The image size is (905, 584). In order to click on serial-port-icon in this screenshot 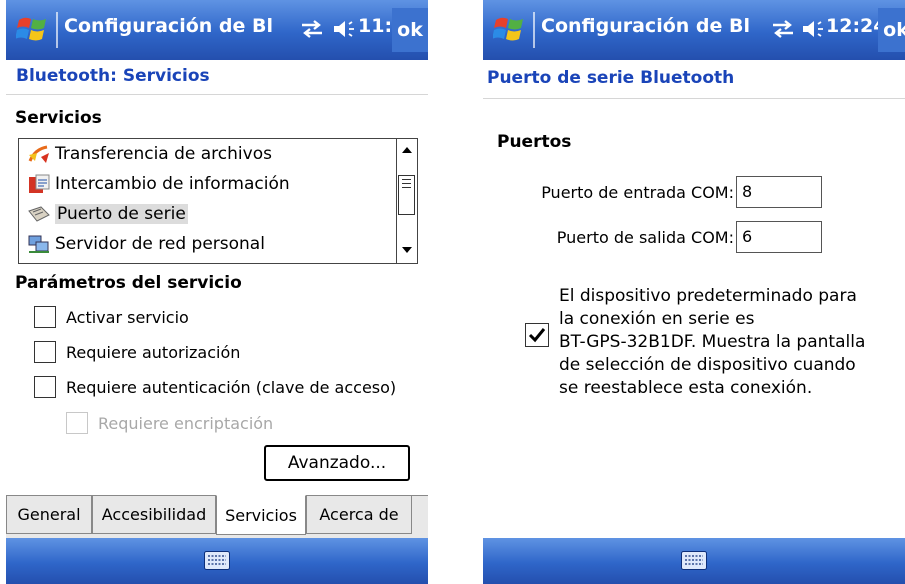, I will do `click(39, 214)`.